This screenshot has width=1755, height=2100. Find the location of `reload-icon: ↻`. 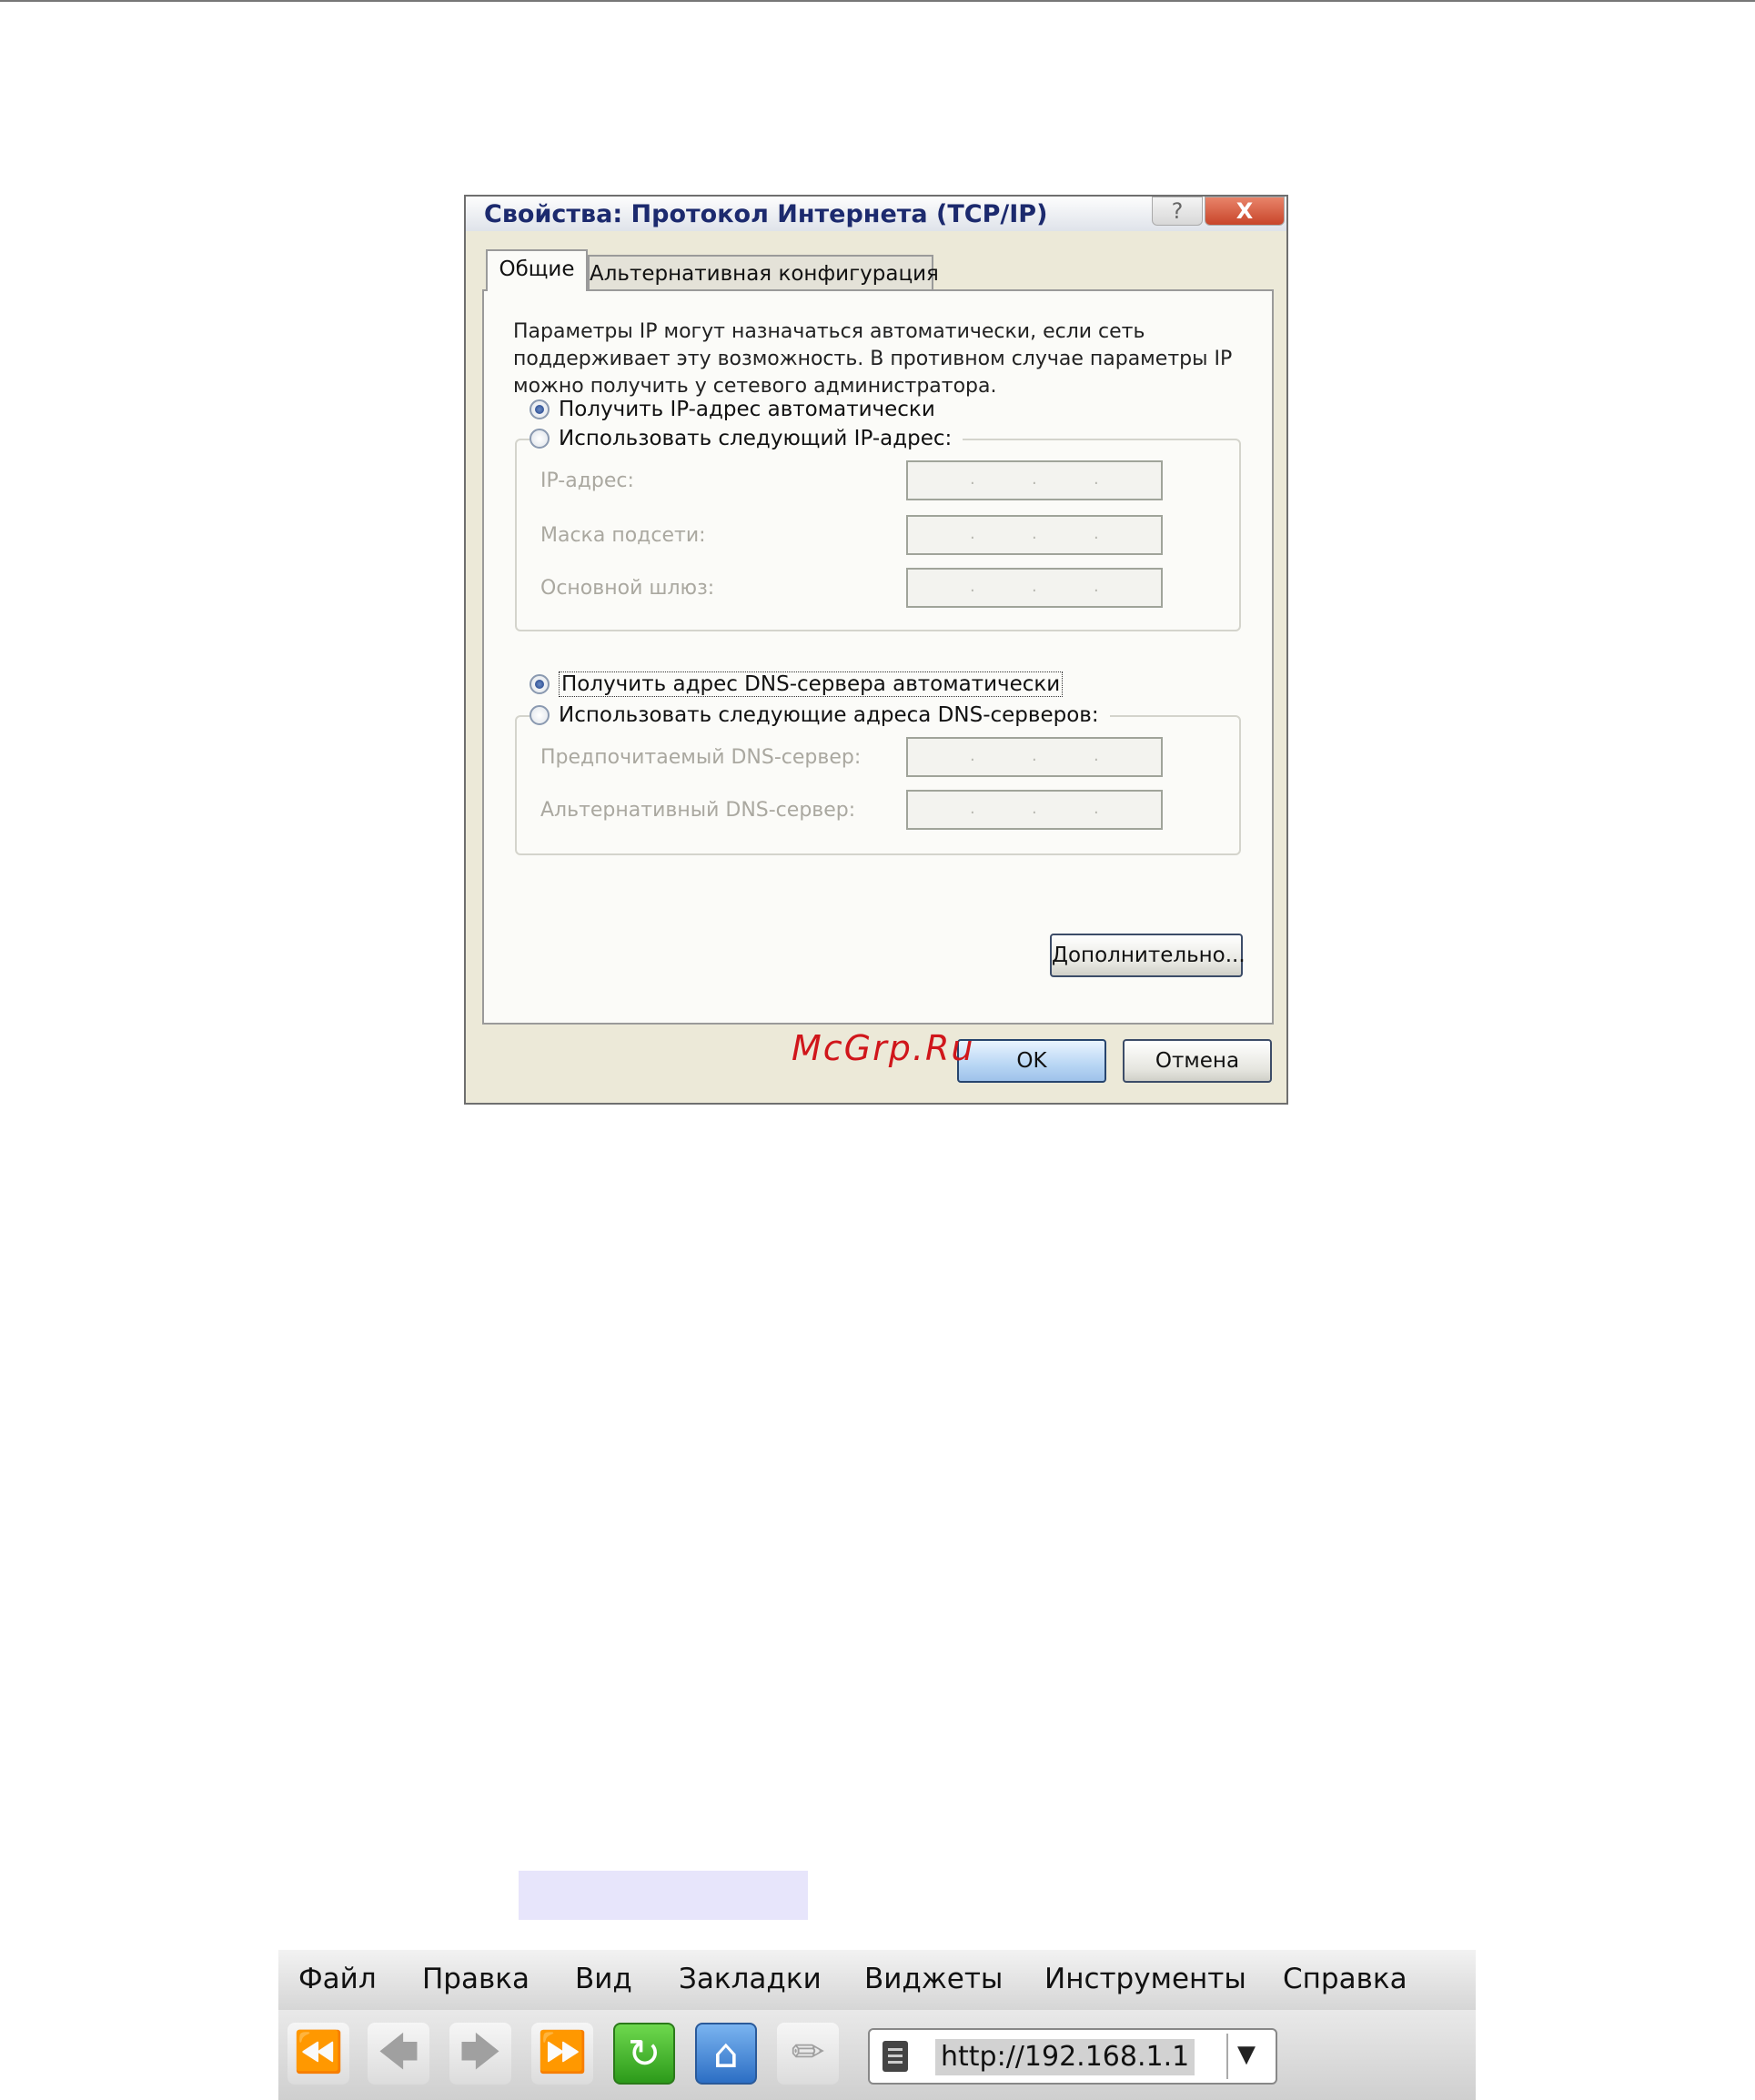

reload-icon: ↻ is located at coordinates (644, 2054).